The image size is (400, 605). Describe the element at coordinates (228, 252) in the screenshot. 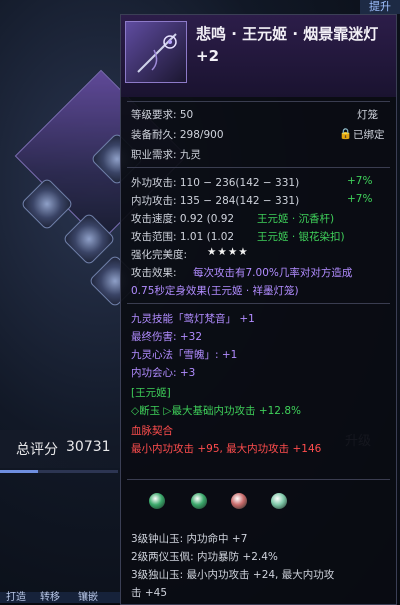

I see `refine-stars: ★★★★` at that location.